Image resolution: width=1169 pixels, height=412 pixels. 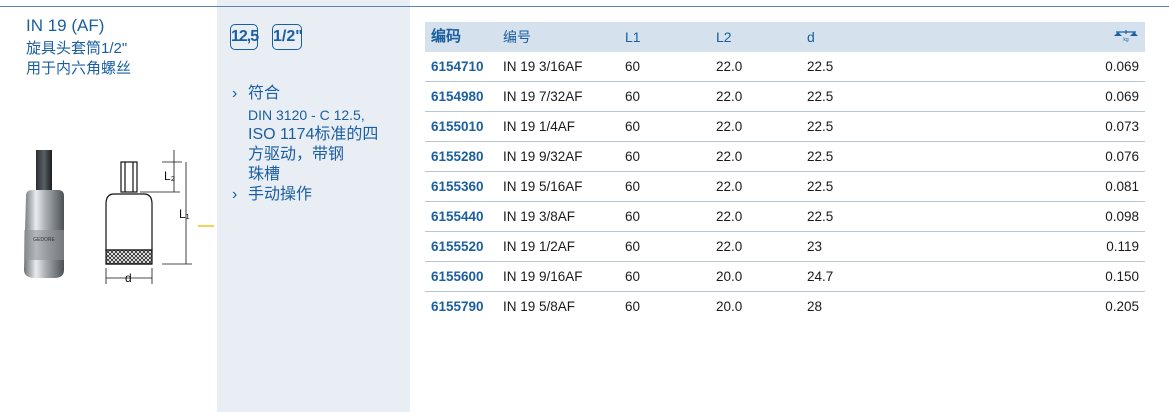 I want to click on header-name: 编号, so click(x=517, y=37).